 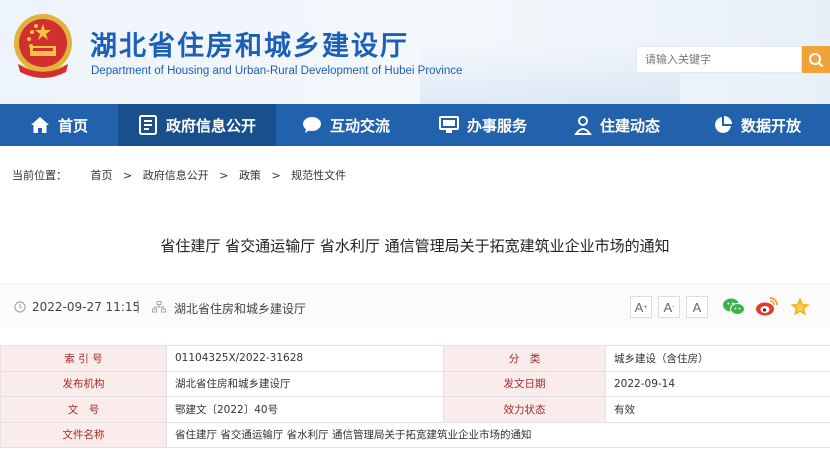 What do you see at coordinates (83, 434) in the screenshot?
I see `meta-label: 文件名称` at bounding box center [83, 434].